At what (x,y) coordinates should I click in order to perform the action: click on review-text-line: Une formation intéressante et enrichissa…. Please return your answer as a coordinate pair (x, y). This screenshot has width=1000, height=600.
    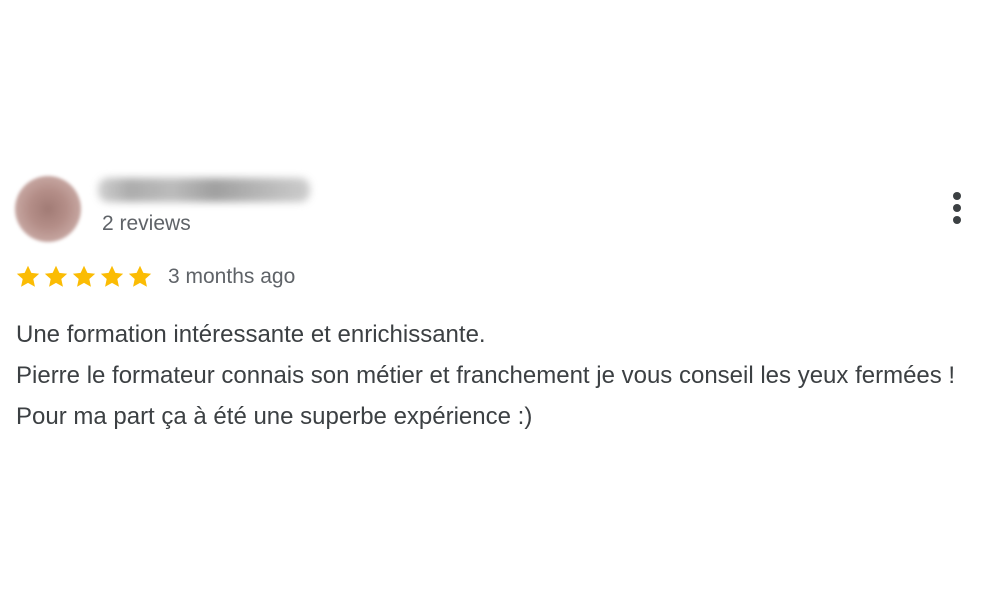
    Looking at the image, I should click on (251, 334).